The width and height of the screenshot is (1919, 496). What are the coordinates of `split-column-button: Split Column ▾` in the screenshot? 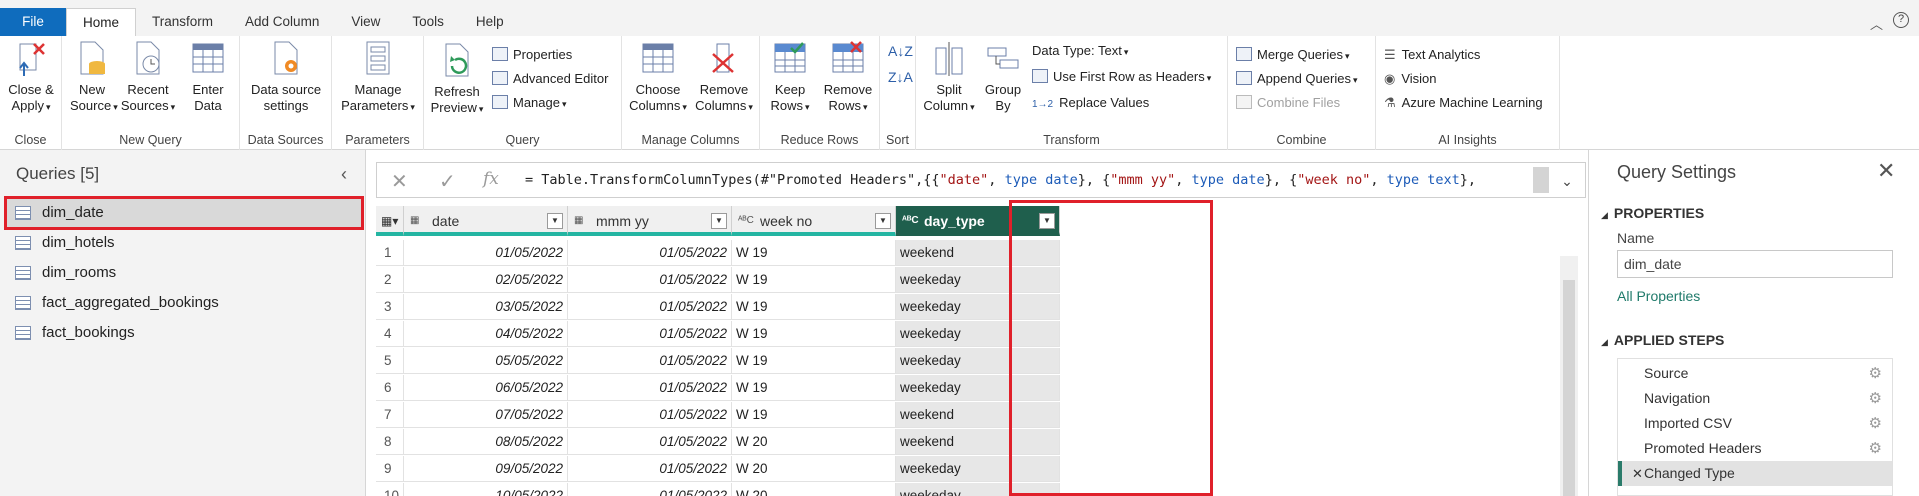 It's located at (949, 77).